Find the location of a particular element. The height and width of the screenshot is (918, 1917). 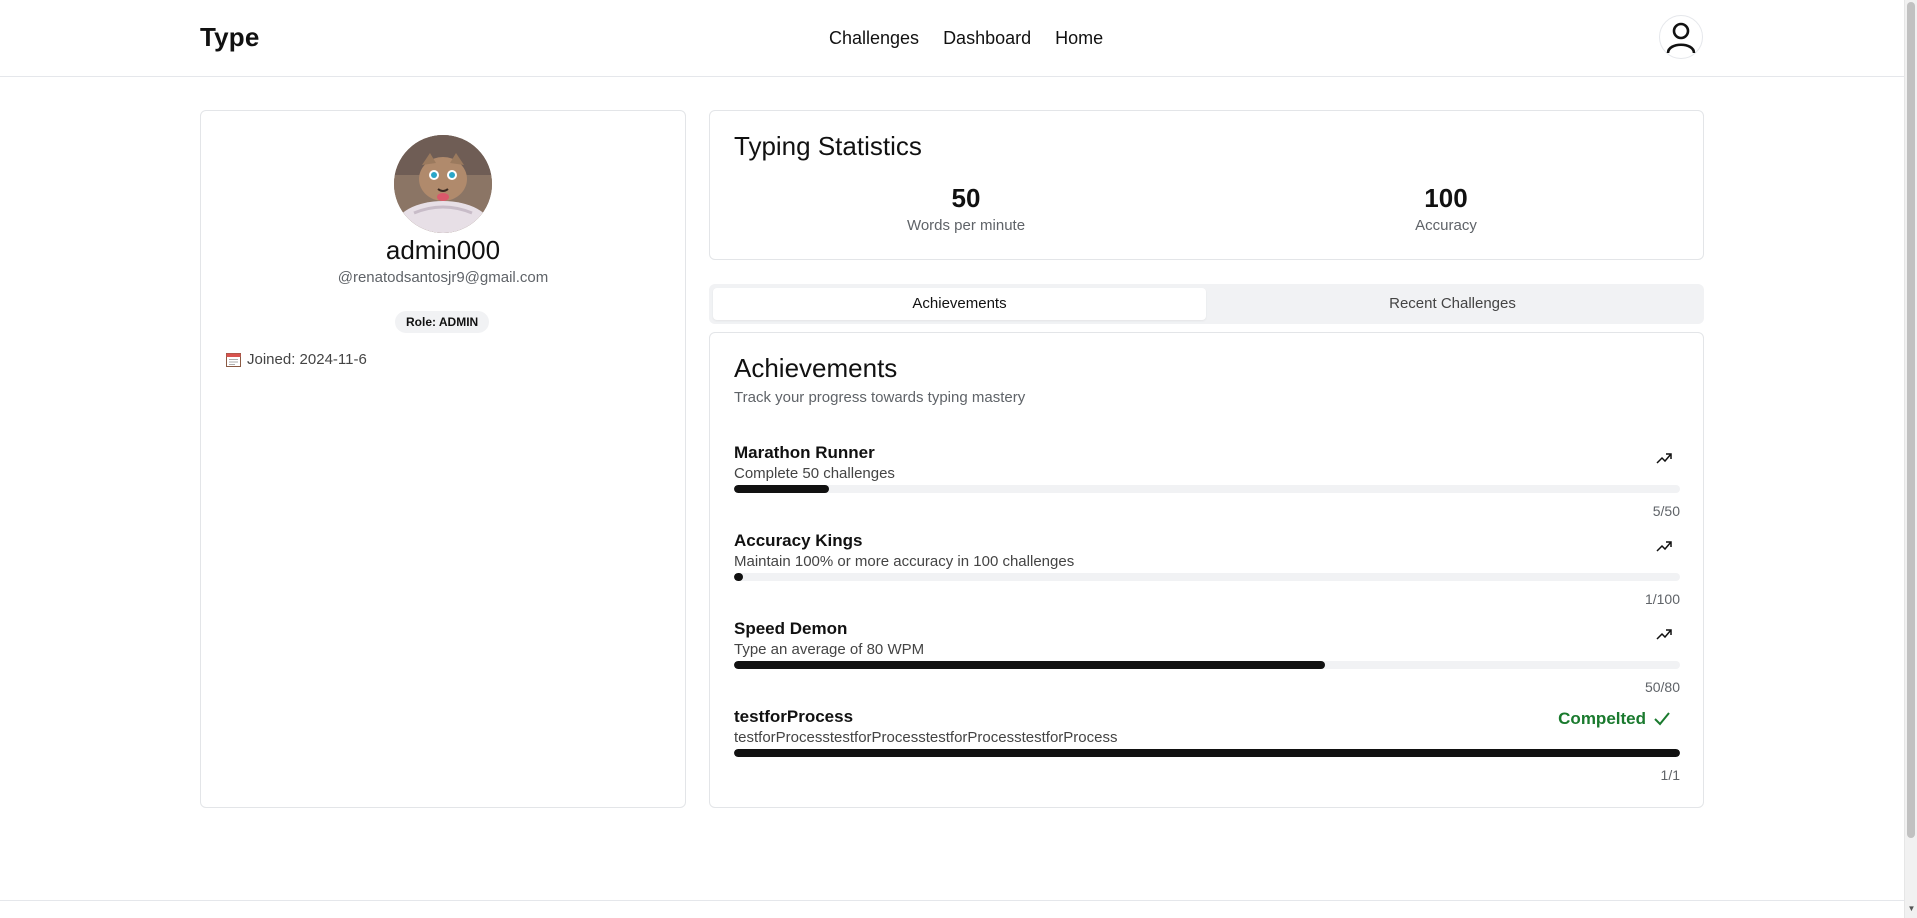

user-menu-button is located at coordinates (1681, 37).